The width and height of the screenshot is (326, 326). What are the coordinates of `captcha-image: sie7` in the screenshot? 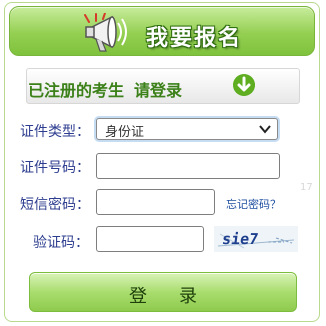 It's located at (256, 239).